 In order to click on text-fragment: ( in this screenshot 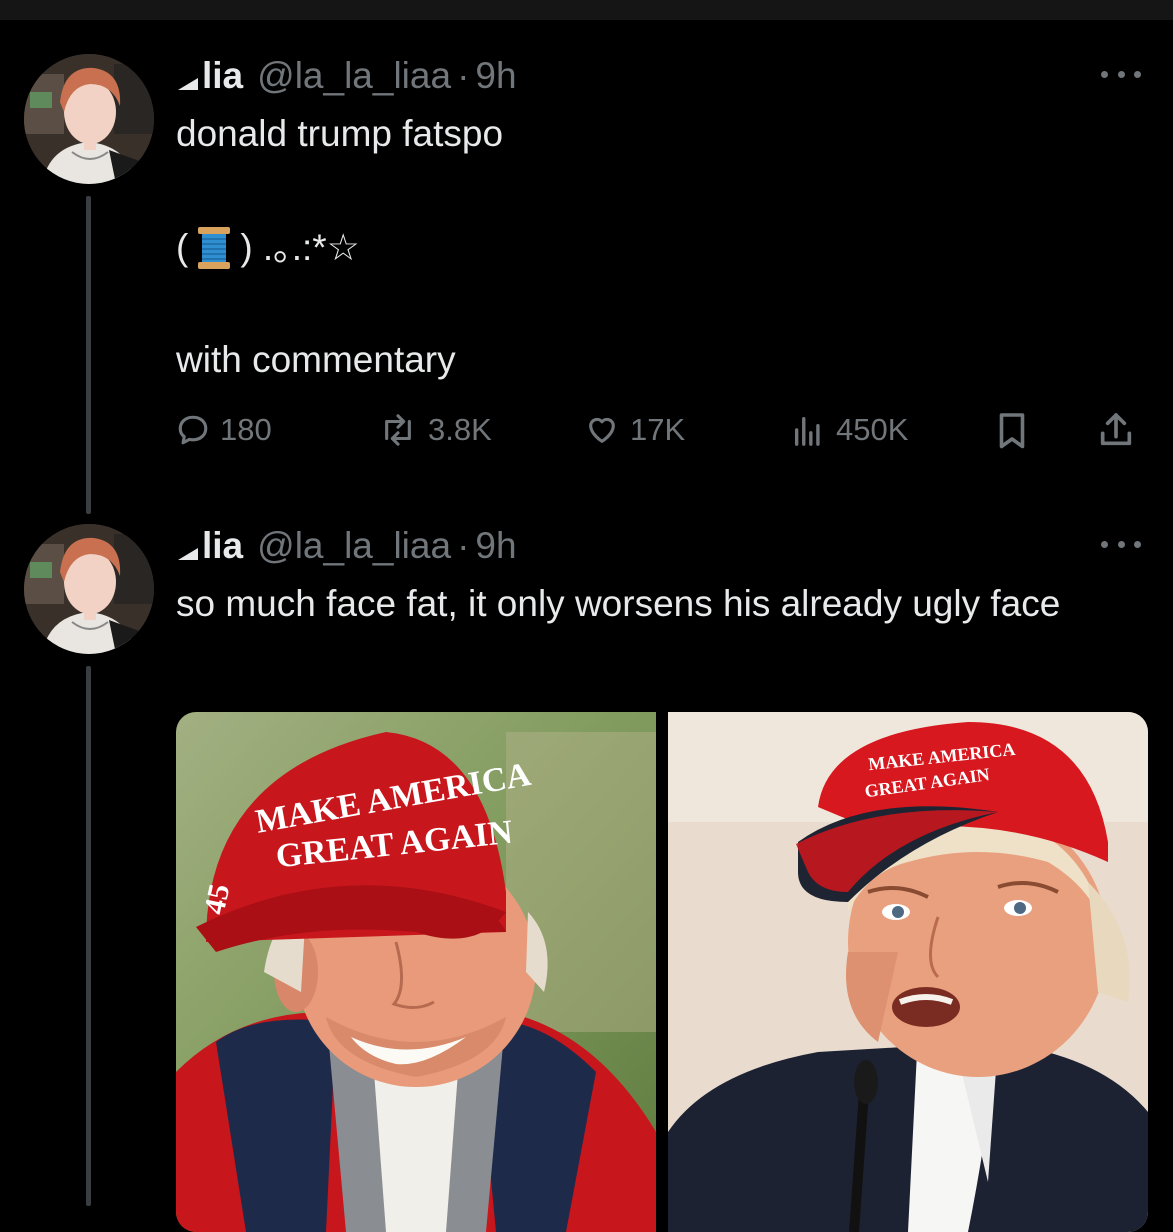, I will do `click(182, 247)`.